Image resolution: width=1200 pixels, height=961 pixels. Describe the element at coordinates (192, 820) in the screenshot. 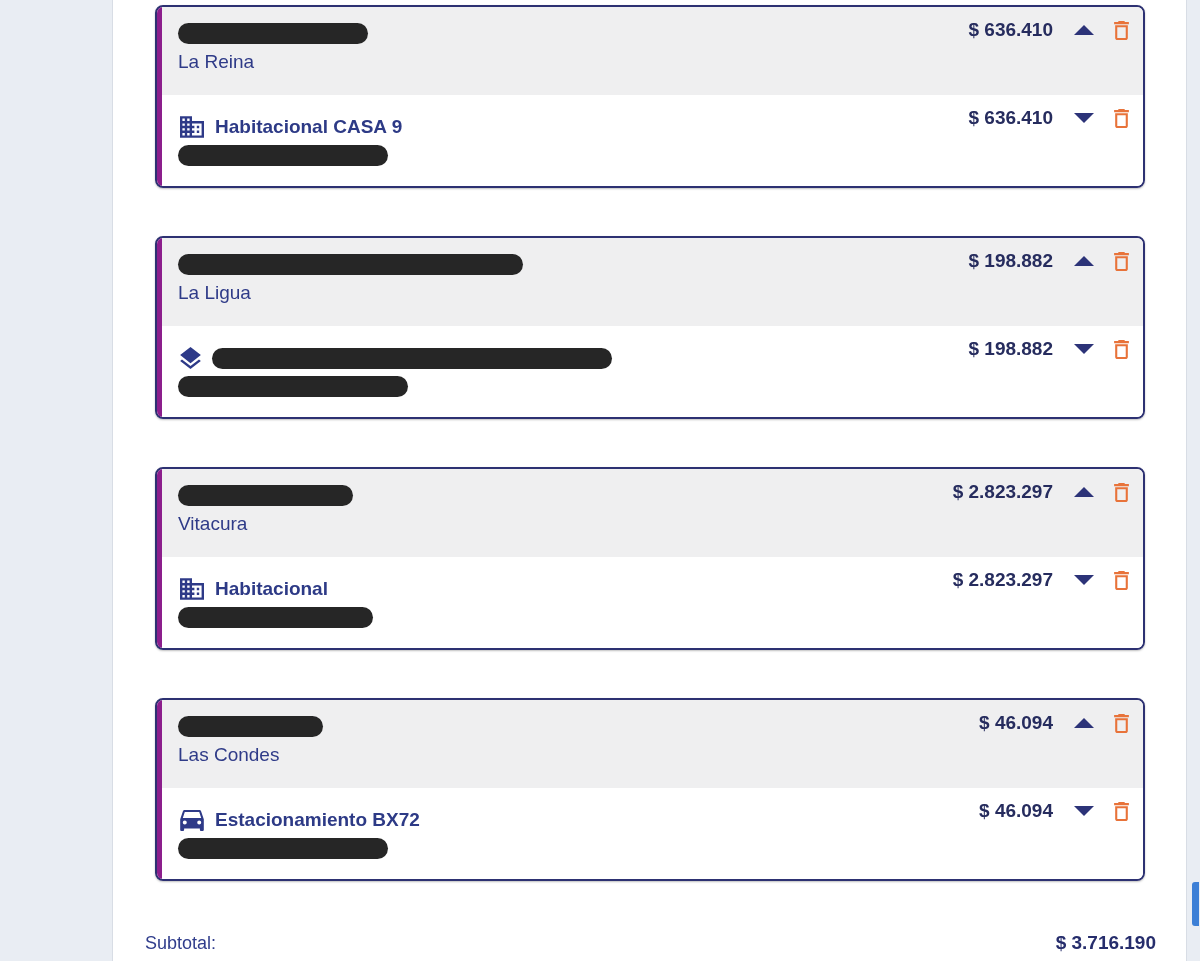

I see `car-icon` at that location.